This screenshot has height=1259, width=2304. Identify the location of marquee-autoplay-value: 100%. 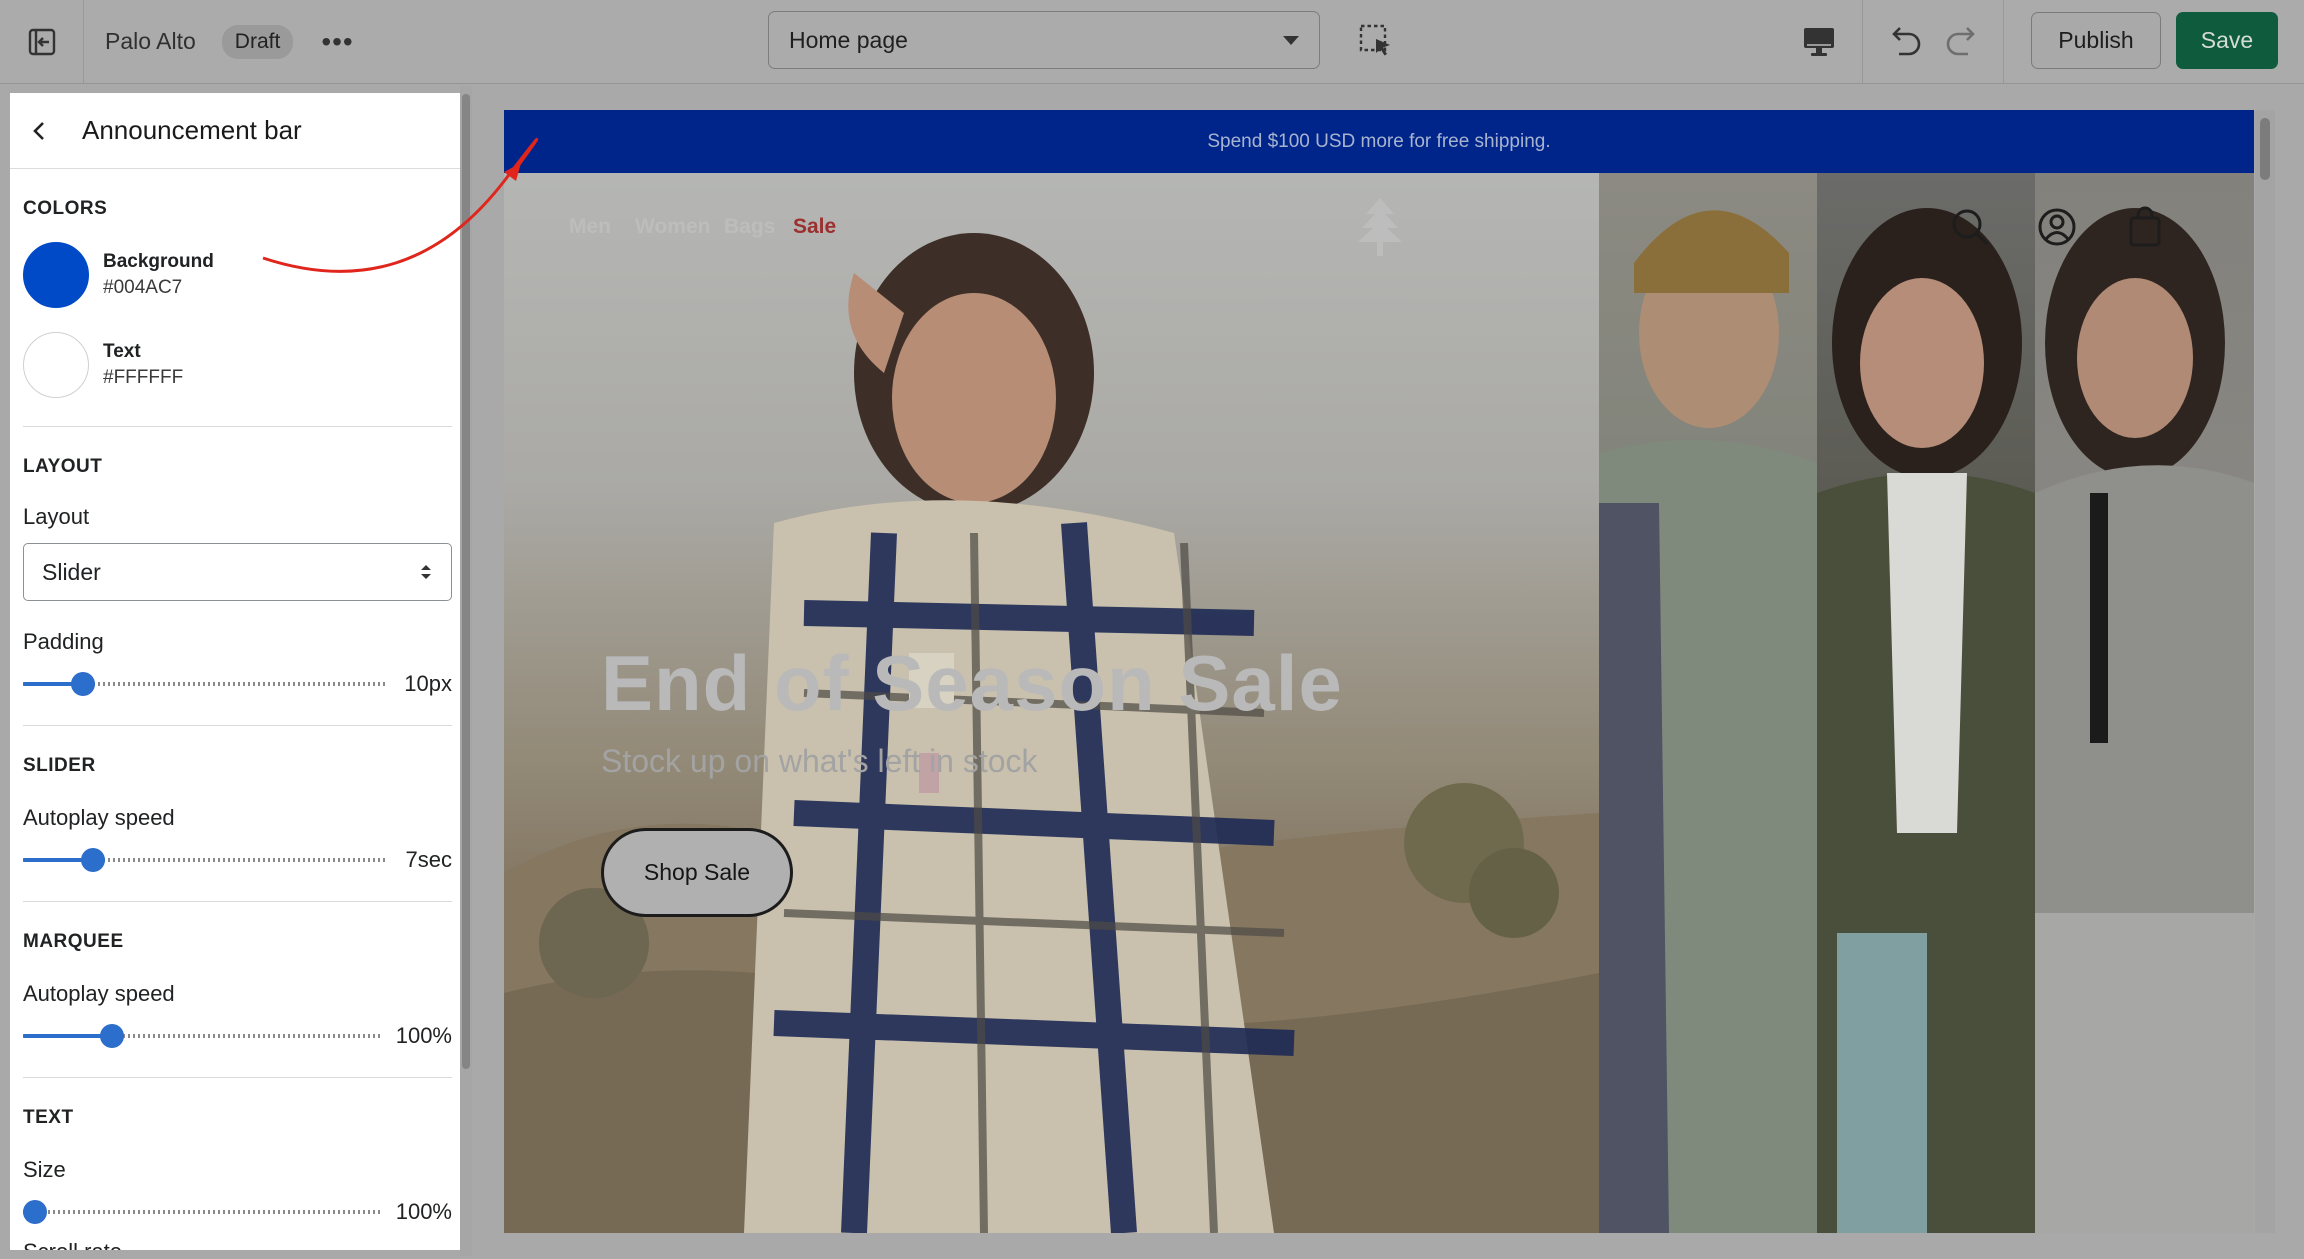
(423, 1035).